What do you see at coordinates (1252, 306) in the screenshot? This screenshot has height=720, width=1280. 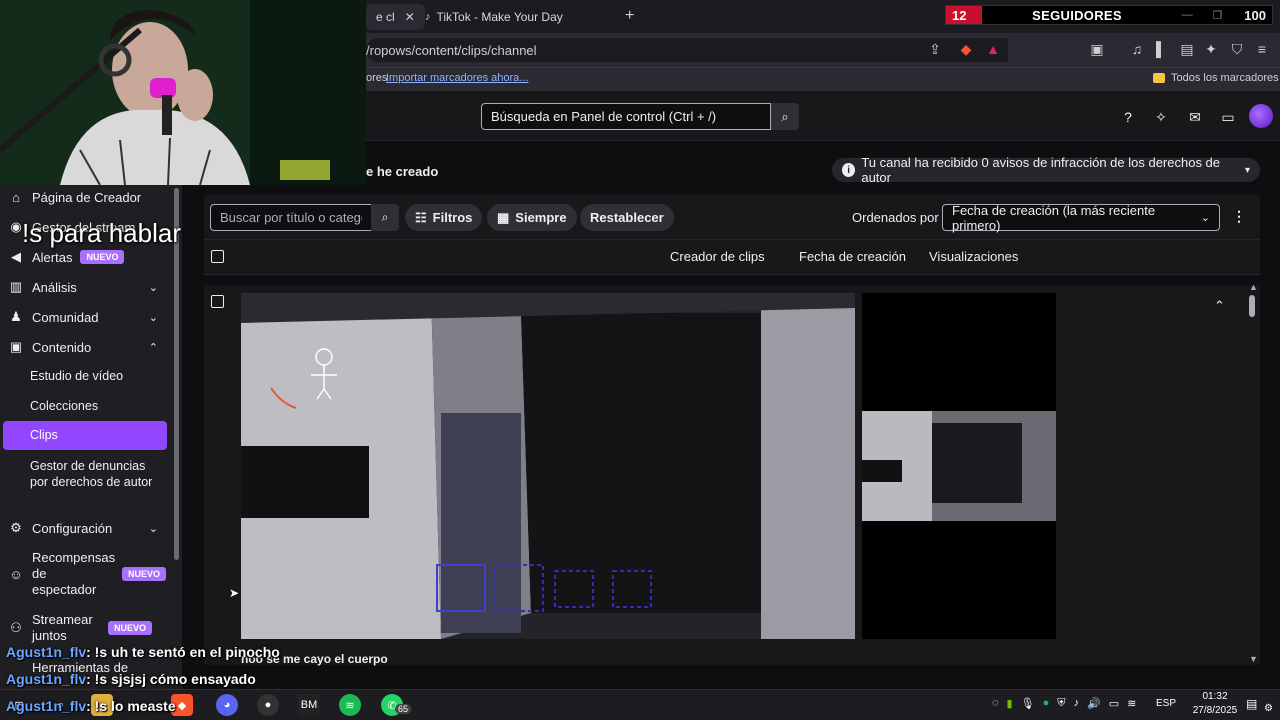 I see `scrollbar-thumb` at bounding box center [1252, 306].